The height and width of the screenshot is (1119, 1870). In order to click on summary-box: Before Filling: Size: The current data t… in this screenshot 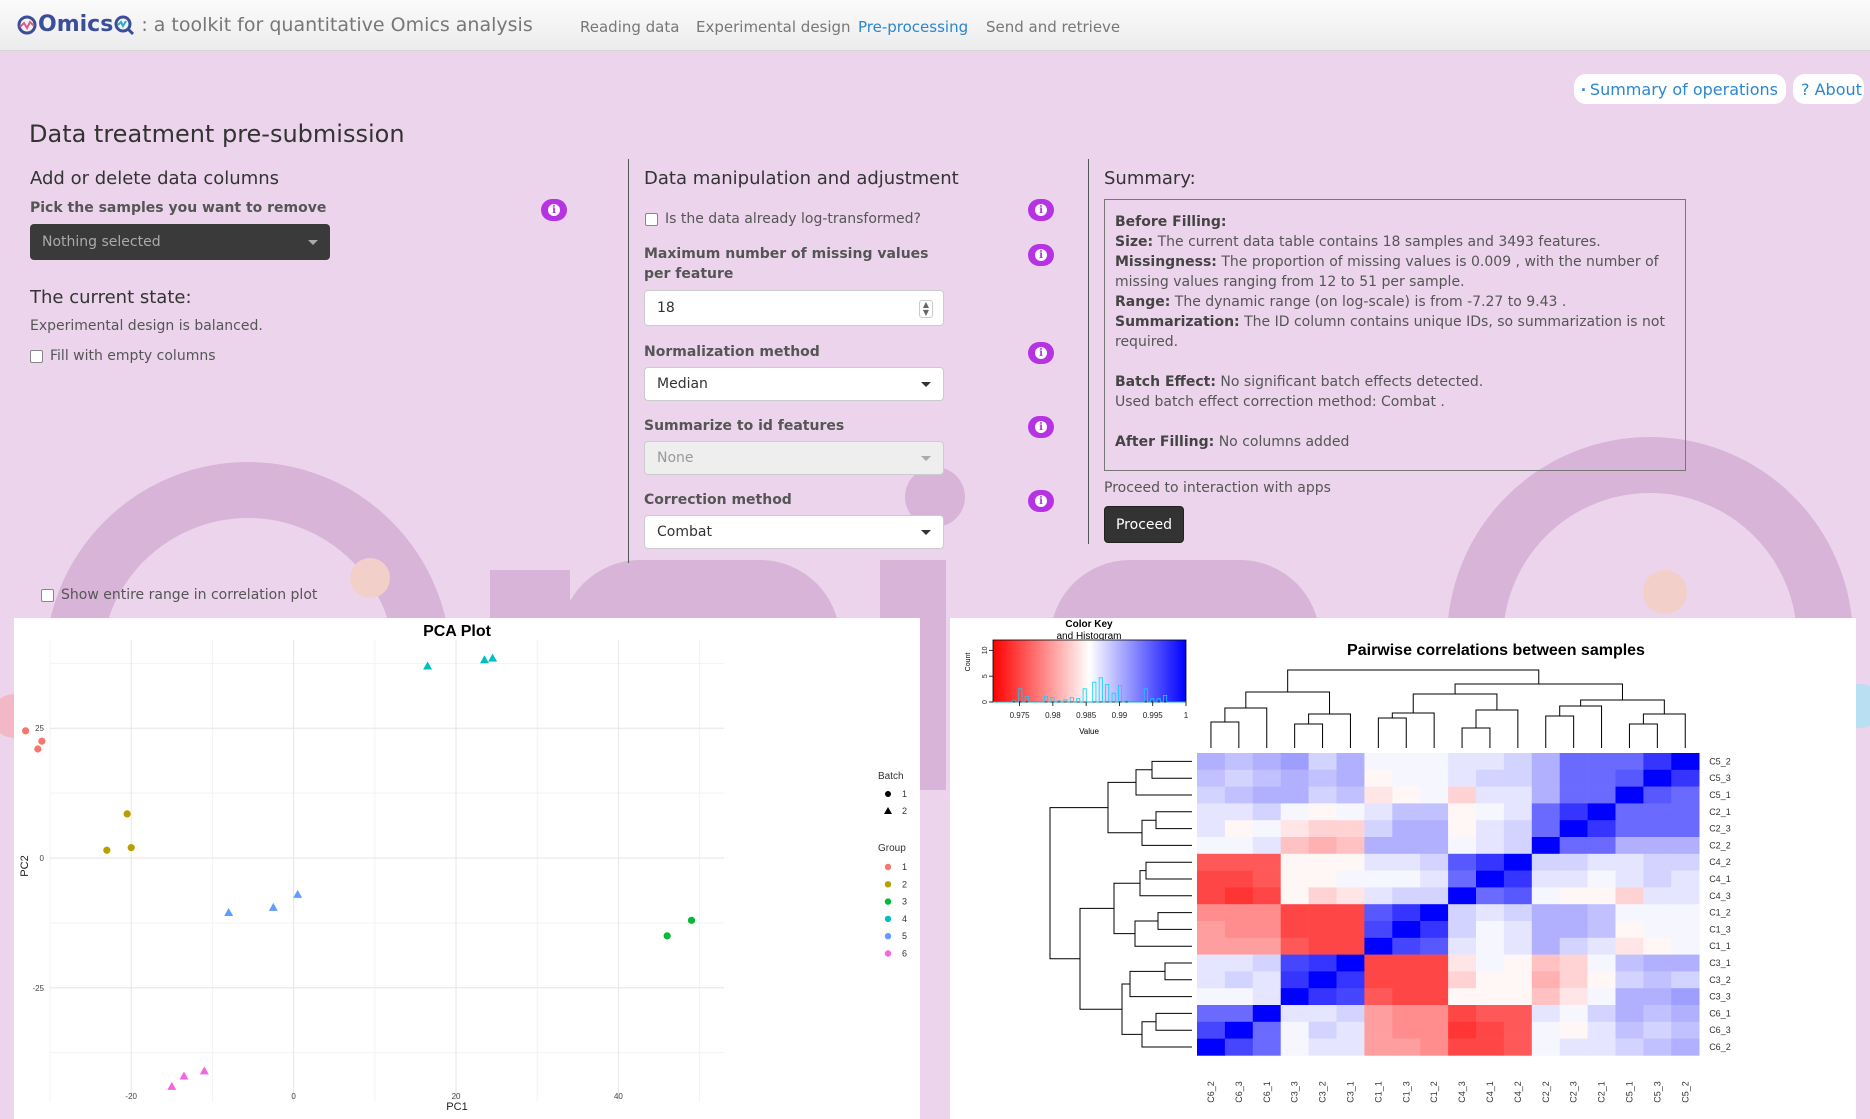, I will do `click(1395, 335)`.